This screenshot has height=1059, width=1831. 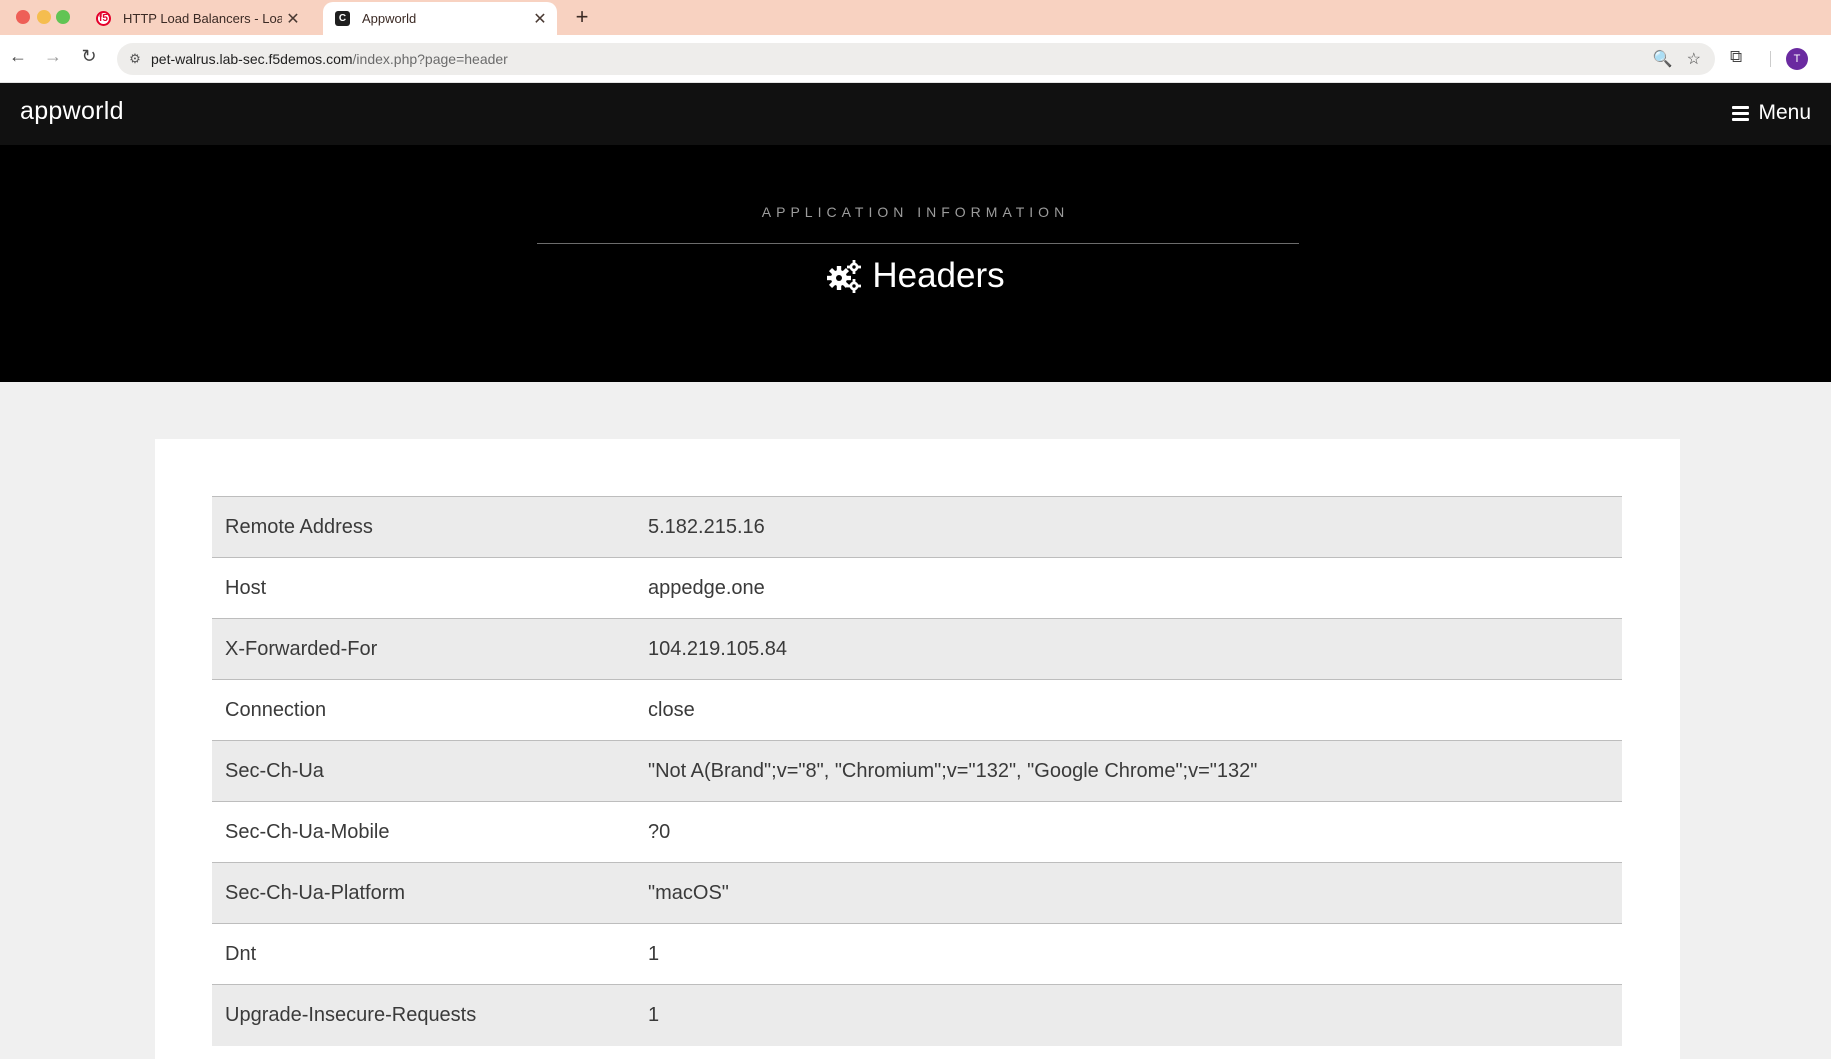 I want to click on close-window-button, so click(x=23, y=17).